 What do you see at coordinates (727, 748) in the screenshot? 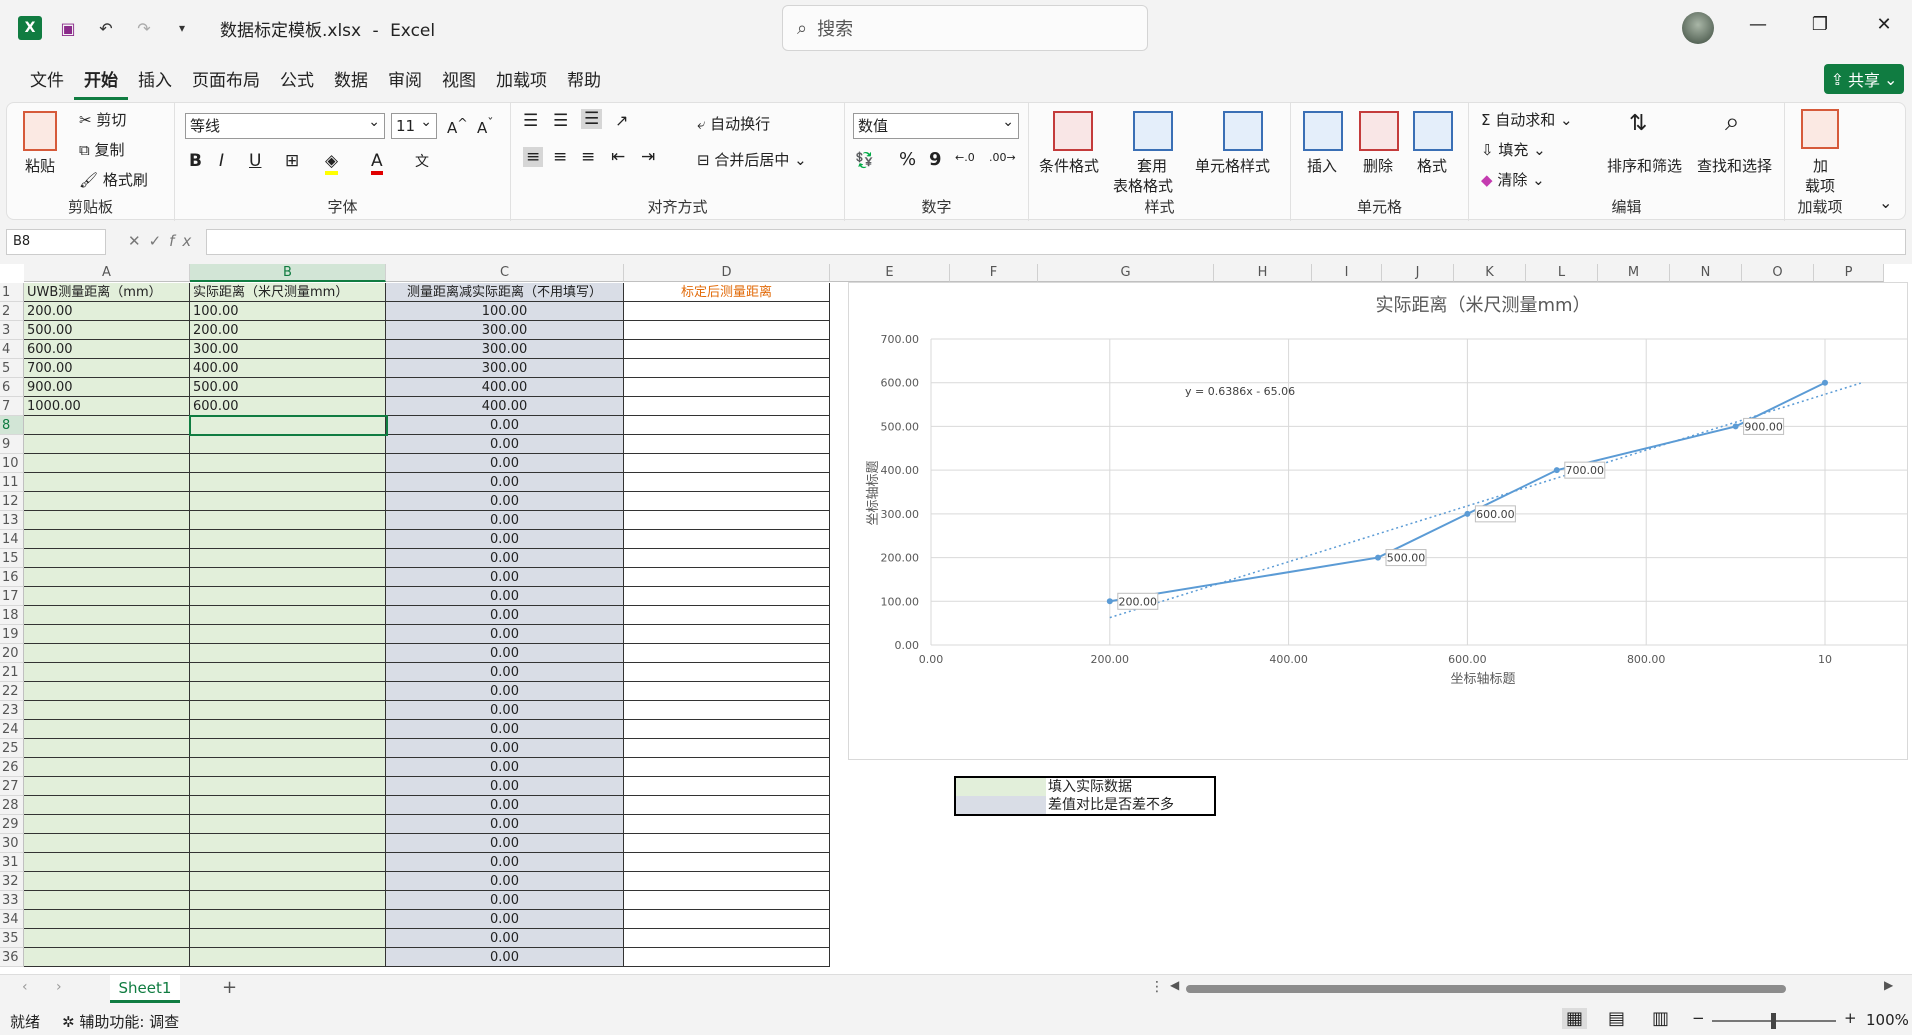
I see `cell-d25` at bounding box center [727, 748].